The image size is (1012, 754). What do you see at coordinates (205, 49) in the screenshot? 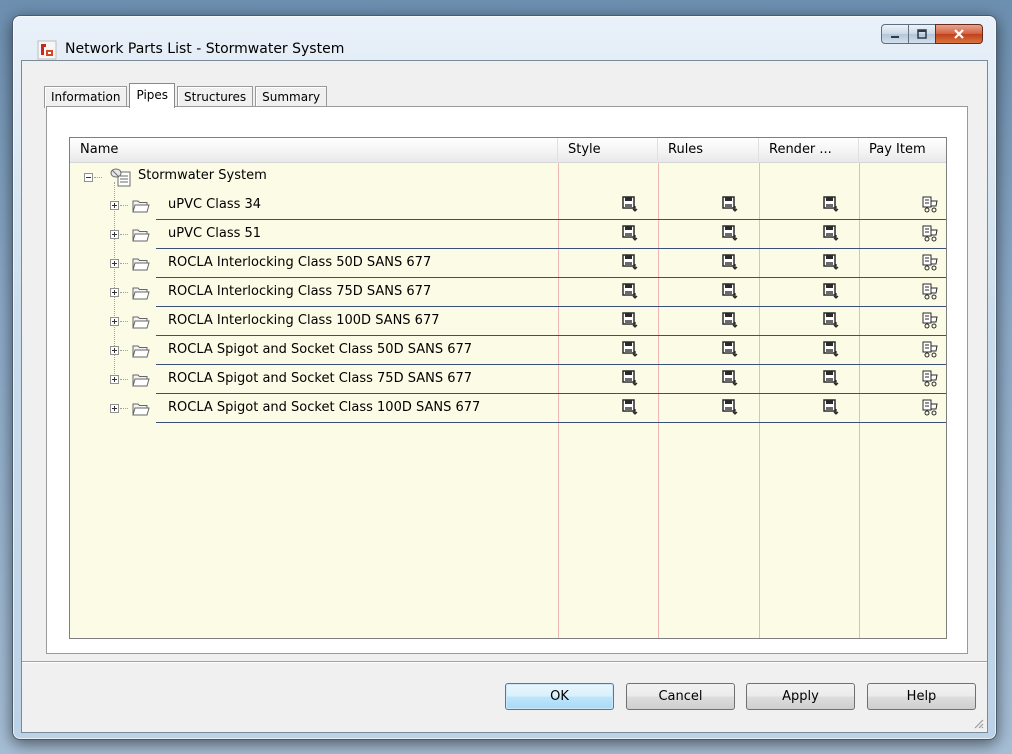
I see `window-title: Network Parts List - Stormwater System` at bounding box center [205, 49].